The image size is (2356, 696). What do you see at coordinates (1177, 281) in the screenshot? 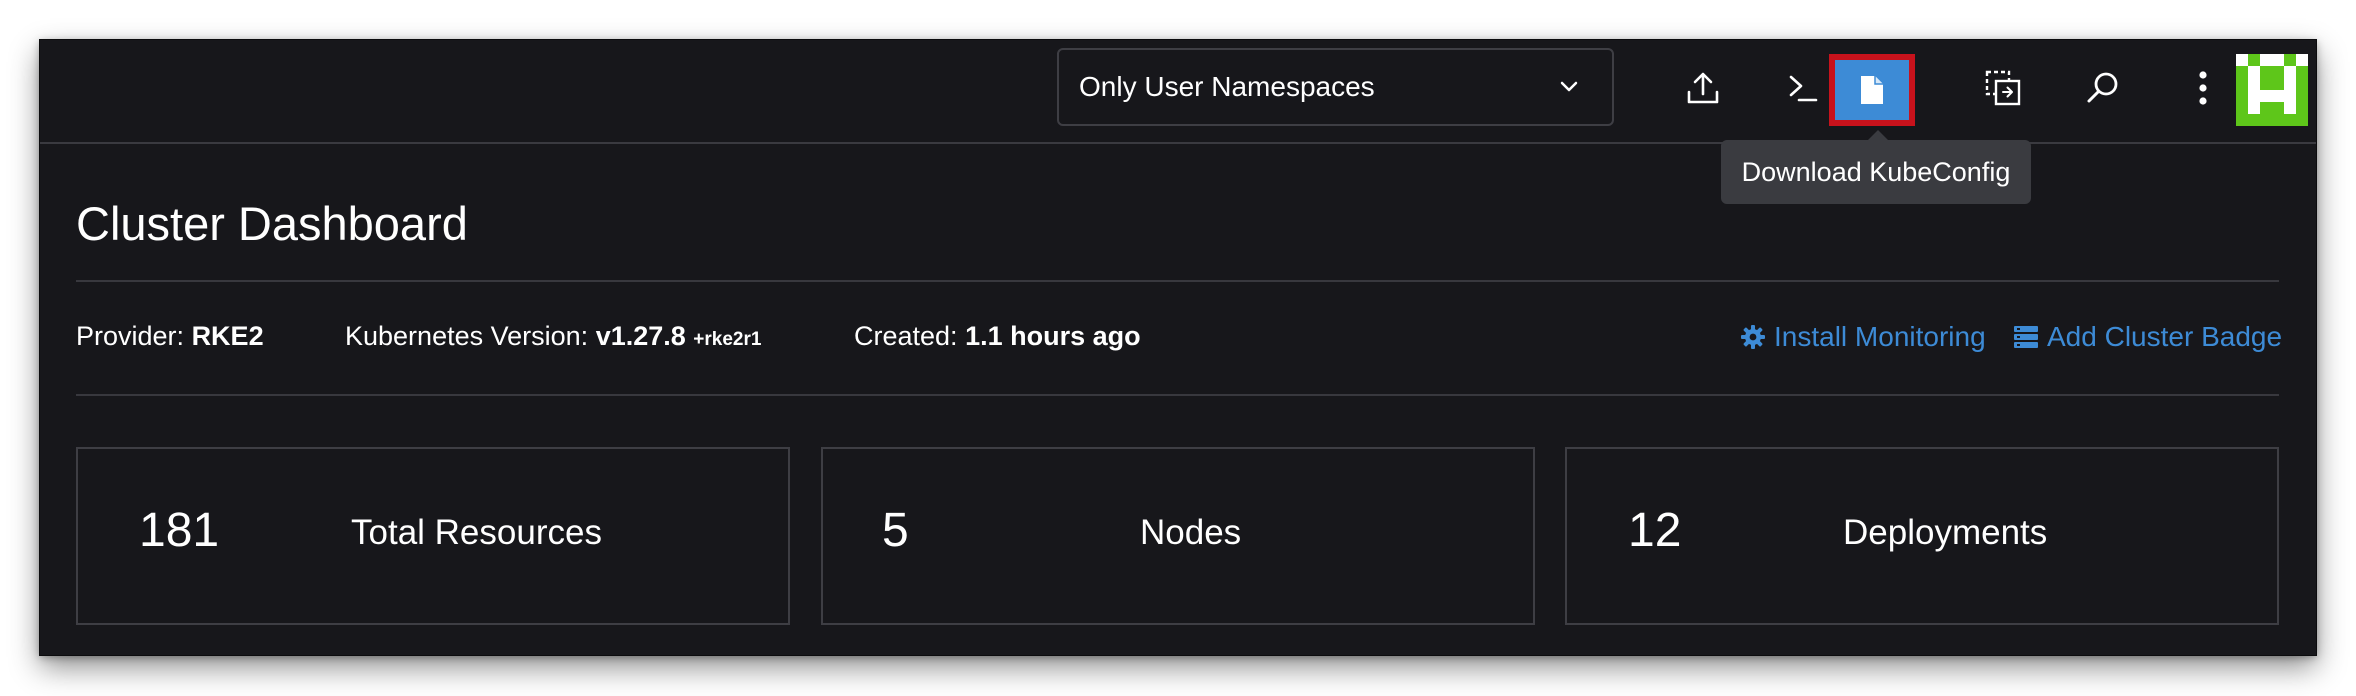
I see `title-divider` at bounding box center [1177, 281].